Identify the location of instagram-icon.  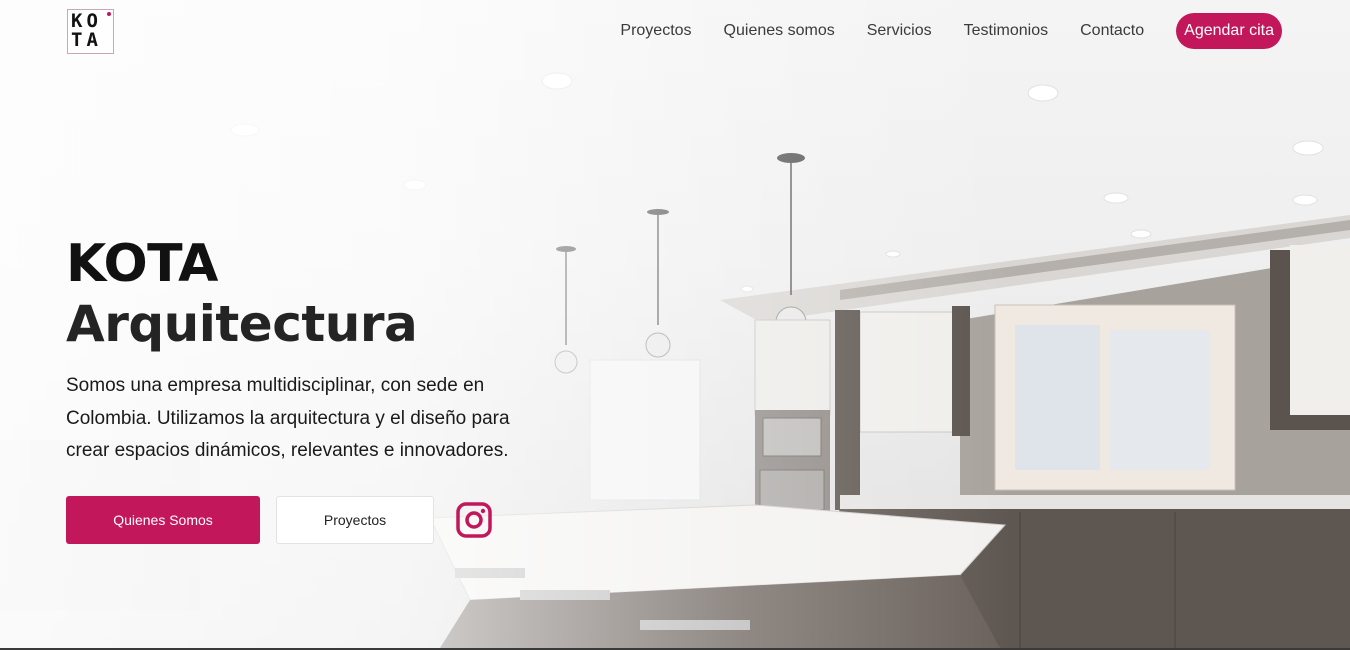
(474, 520).